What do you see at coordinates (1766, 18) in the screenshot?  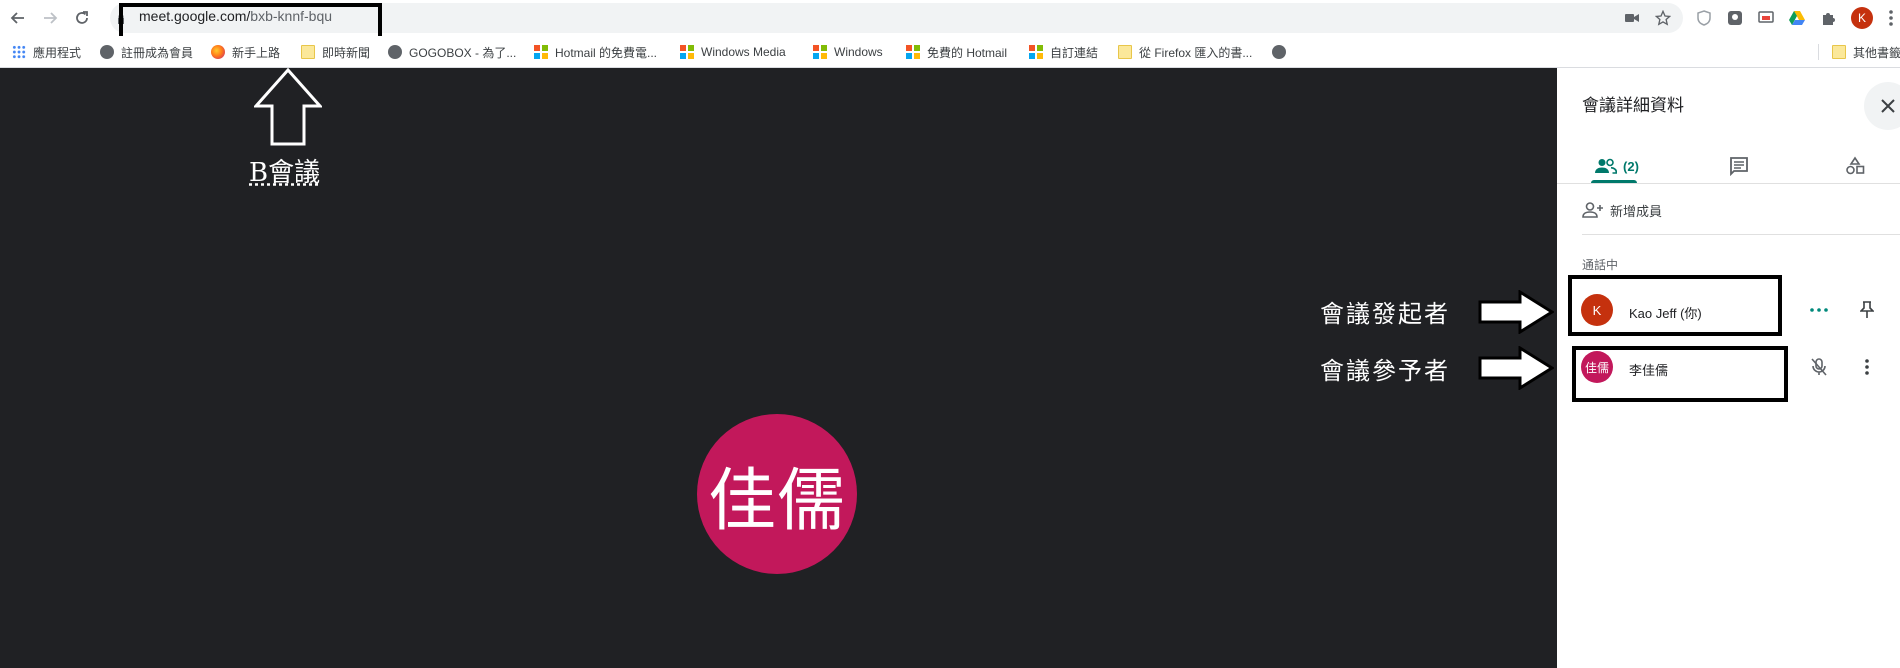 I see `cast-icon` at bounding box center [1766, 18].